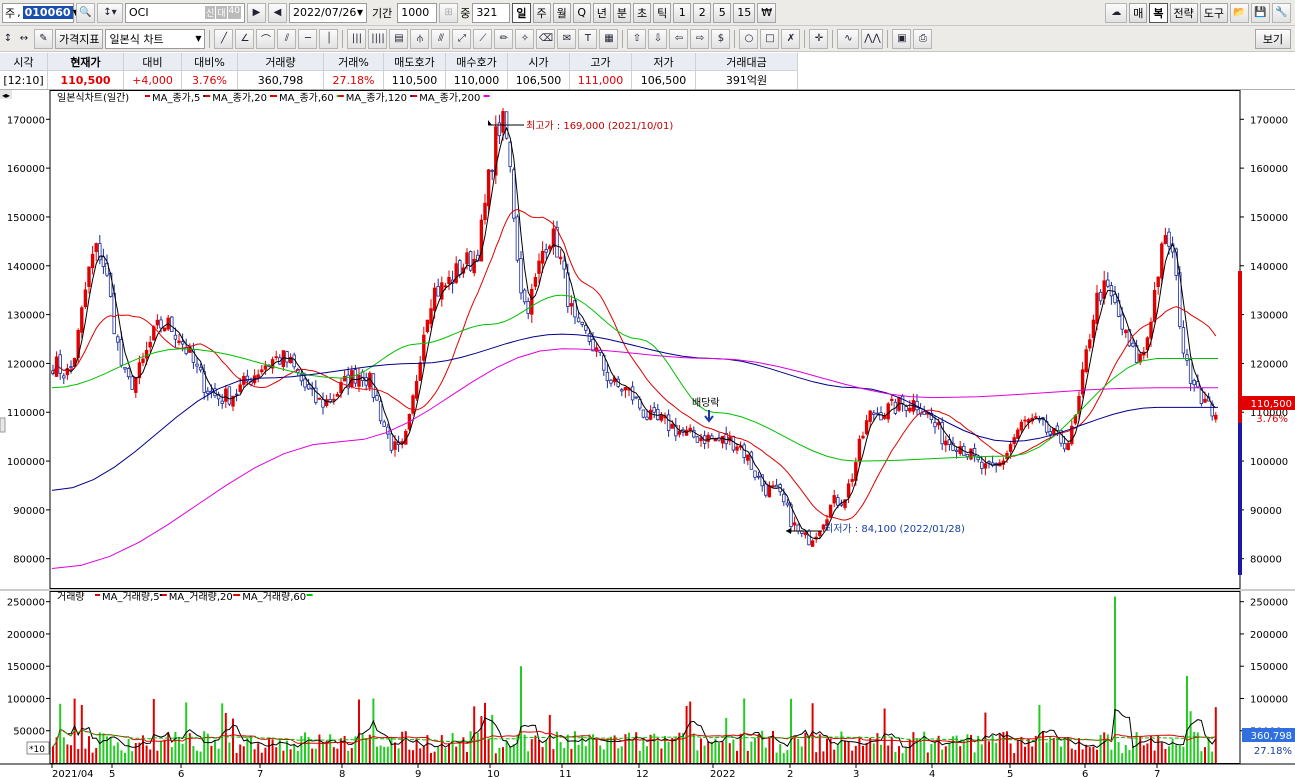 Image resolution: width=1295 pixels, height=777 pixels. Describe the element at coordinates (744, 12) in the screenshot. I see `period-15-button: 15` at that location.